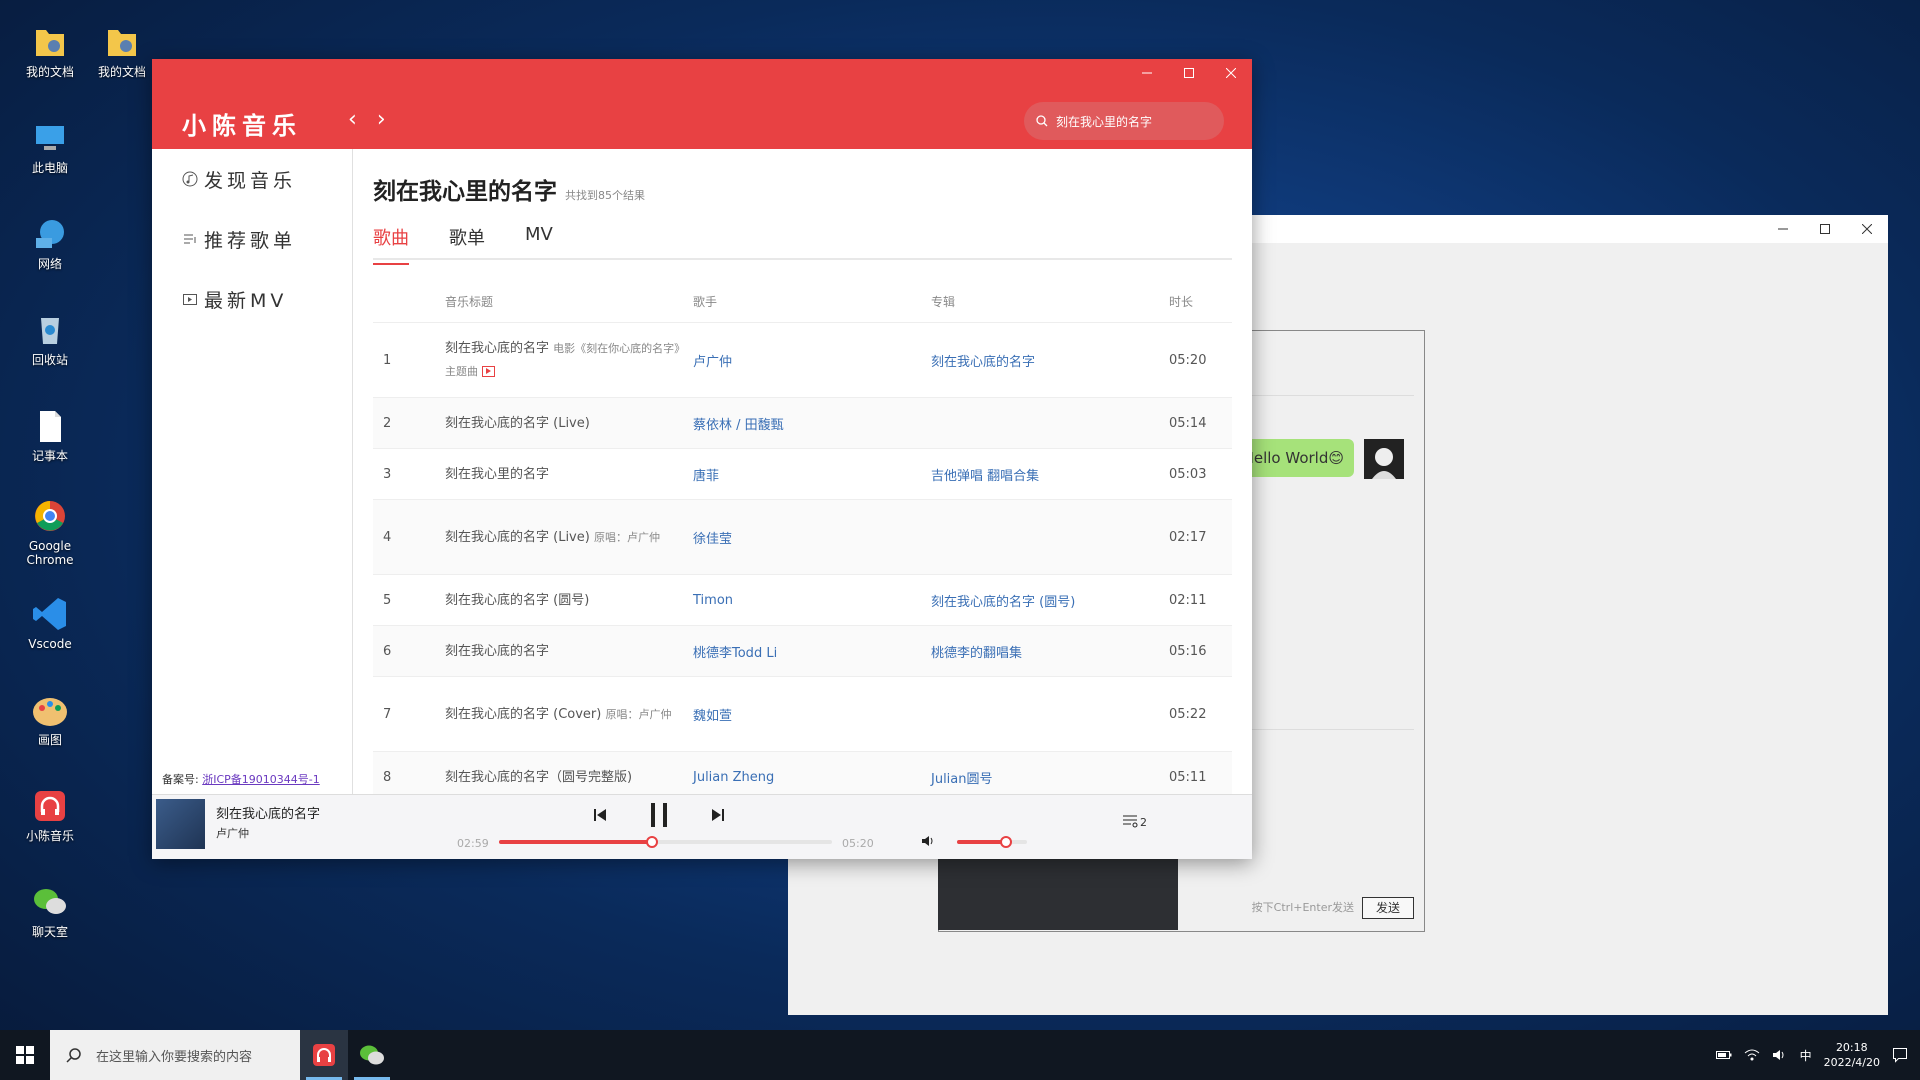 The width and height of the screenshot is (1920, 1080). Describe the element at coordinates (49, 264) in the screenshot. I see `desktop-icon-label: 网络` at that location.